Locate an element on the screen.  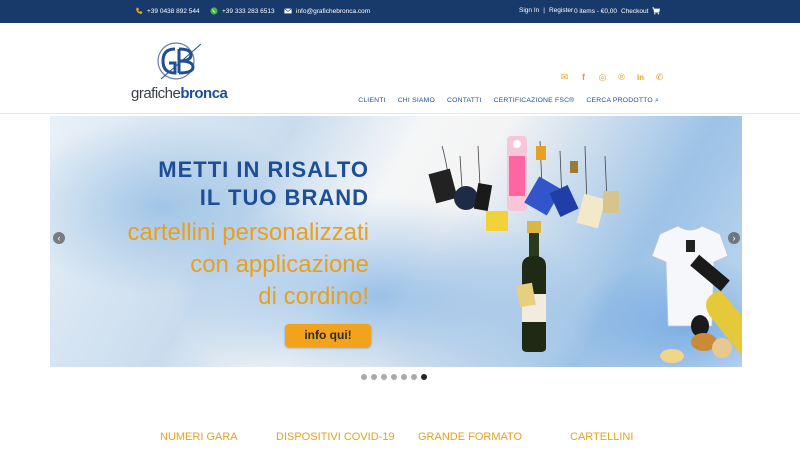
slide-headline: METTI IN RISALTO IL TUO BRAND is located at coordinates (263, 184).